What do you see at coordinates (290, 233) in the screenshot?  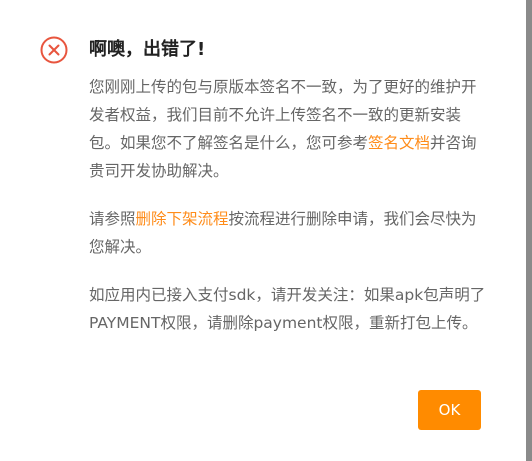 I see `delete-process-paragraph: 请参照删除下架流程按流程进行删除申请，我们会尽快为您解决。` at bounding box center [290, 233].